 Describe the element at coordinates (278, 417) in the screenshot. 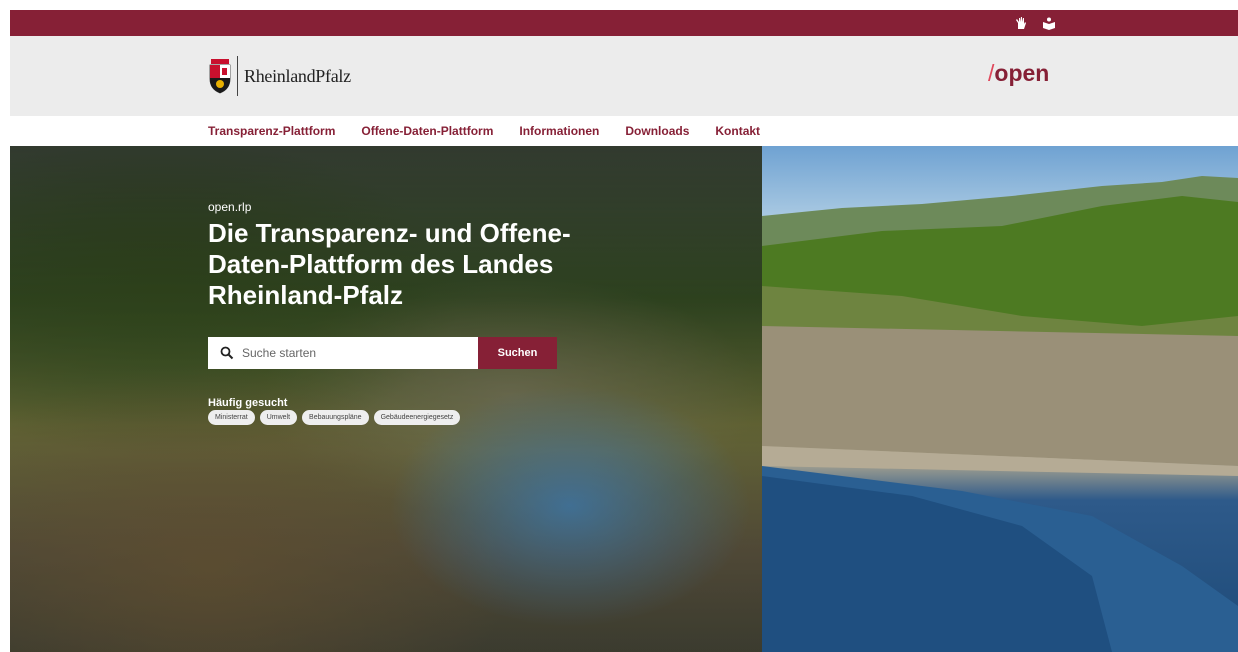

I see `tag-umwelt: Umwelt` at that location.